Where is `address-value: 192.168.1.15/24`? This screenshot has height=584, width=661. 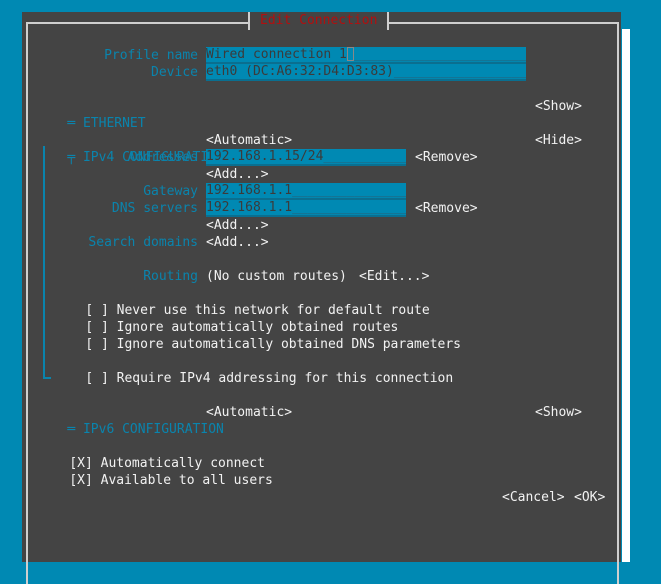
address-value: 192.168.1.15/24 is located at coordinates (265, 156).